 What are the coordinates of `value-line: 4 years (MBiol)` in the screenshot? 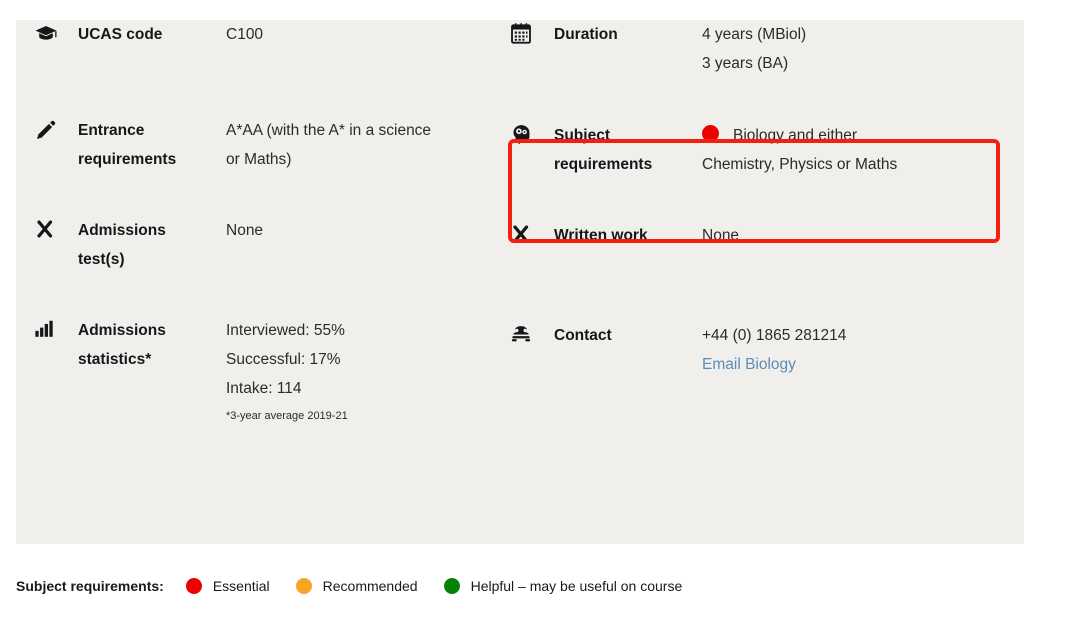 It's located at (754, 34).